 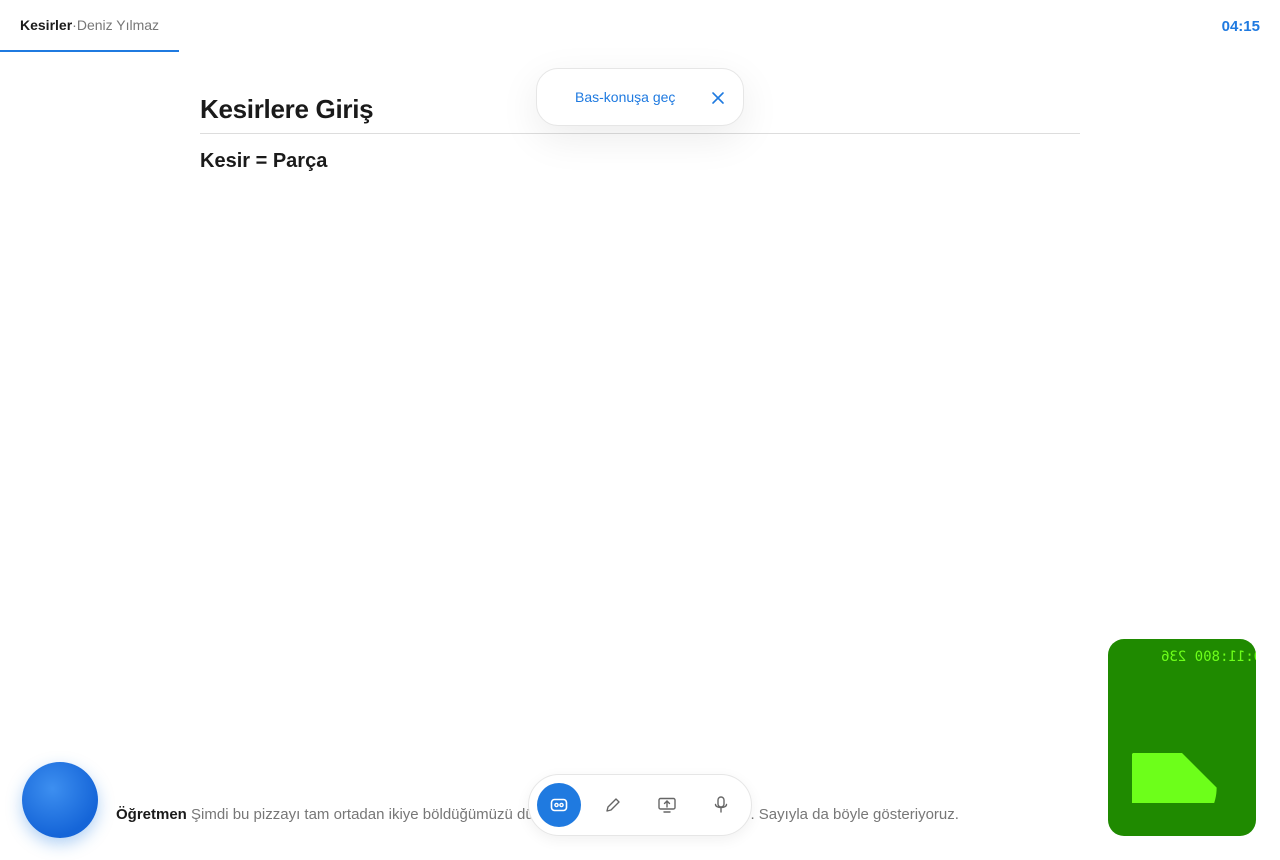 What do you see at coordinates (625, 97) in the screenshot?
I see `push-to-talk-button: Bas-konuşa geç` at bounding box center [625, 97].